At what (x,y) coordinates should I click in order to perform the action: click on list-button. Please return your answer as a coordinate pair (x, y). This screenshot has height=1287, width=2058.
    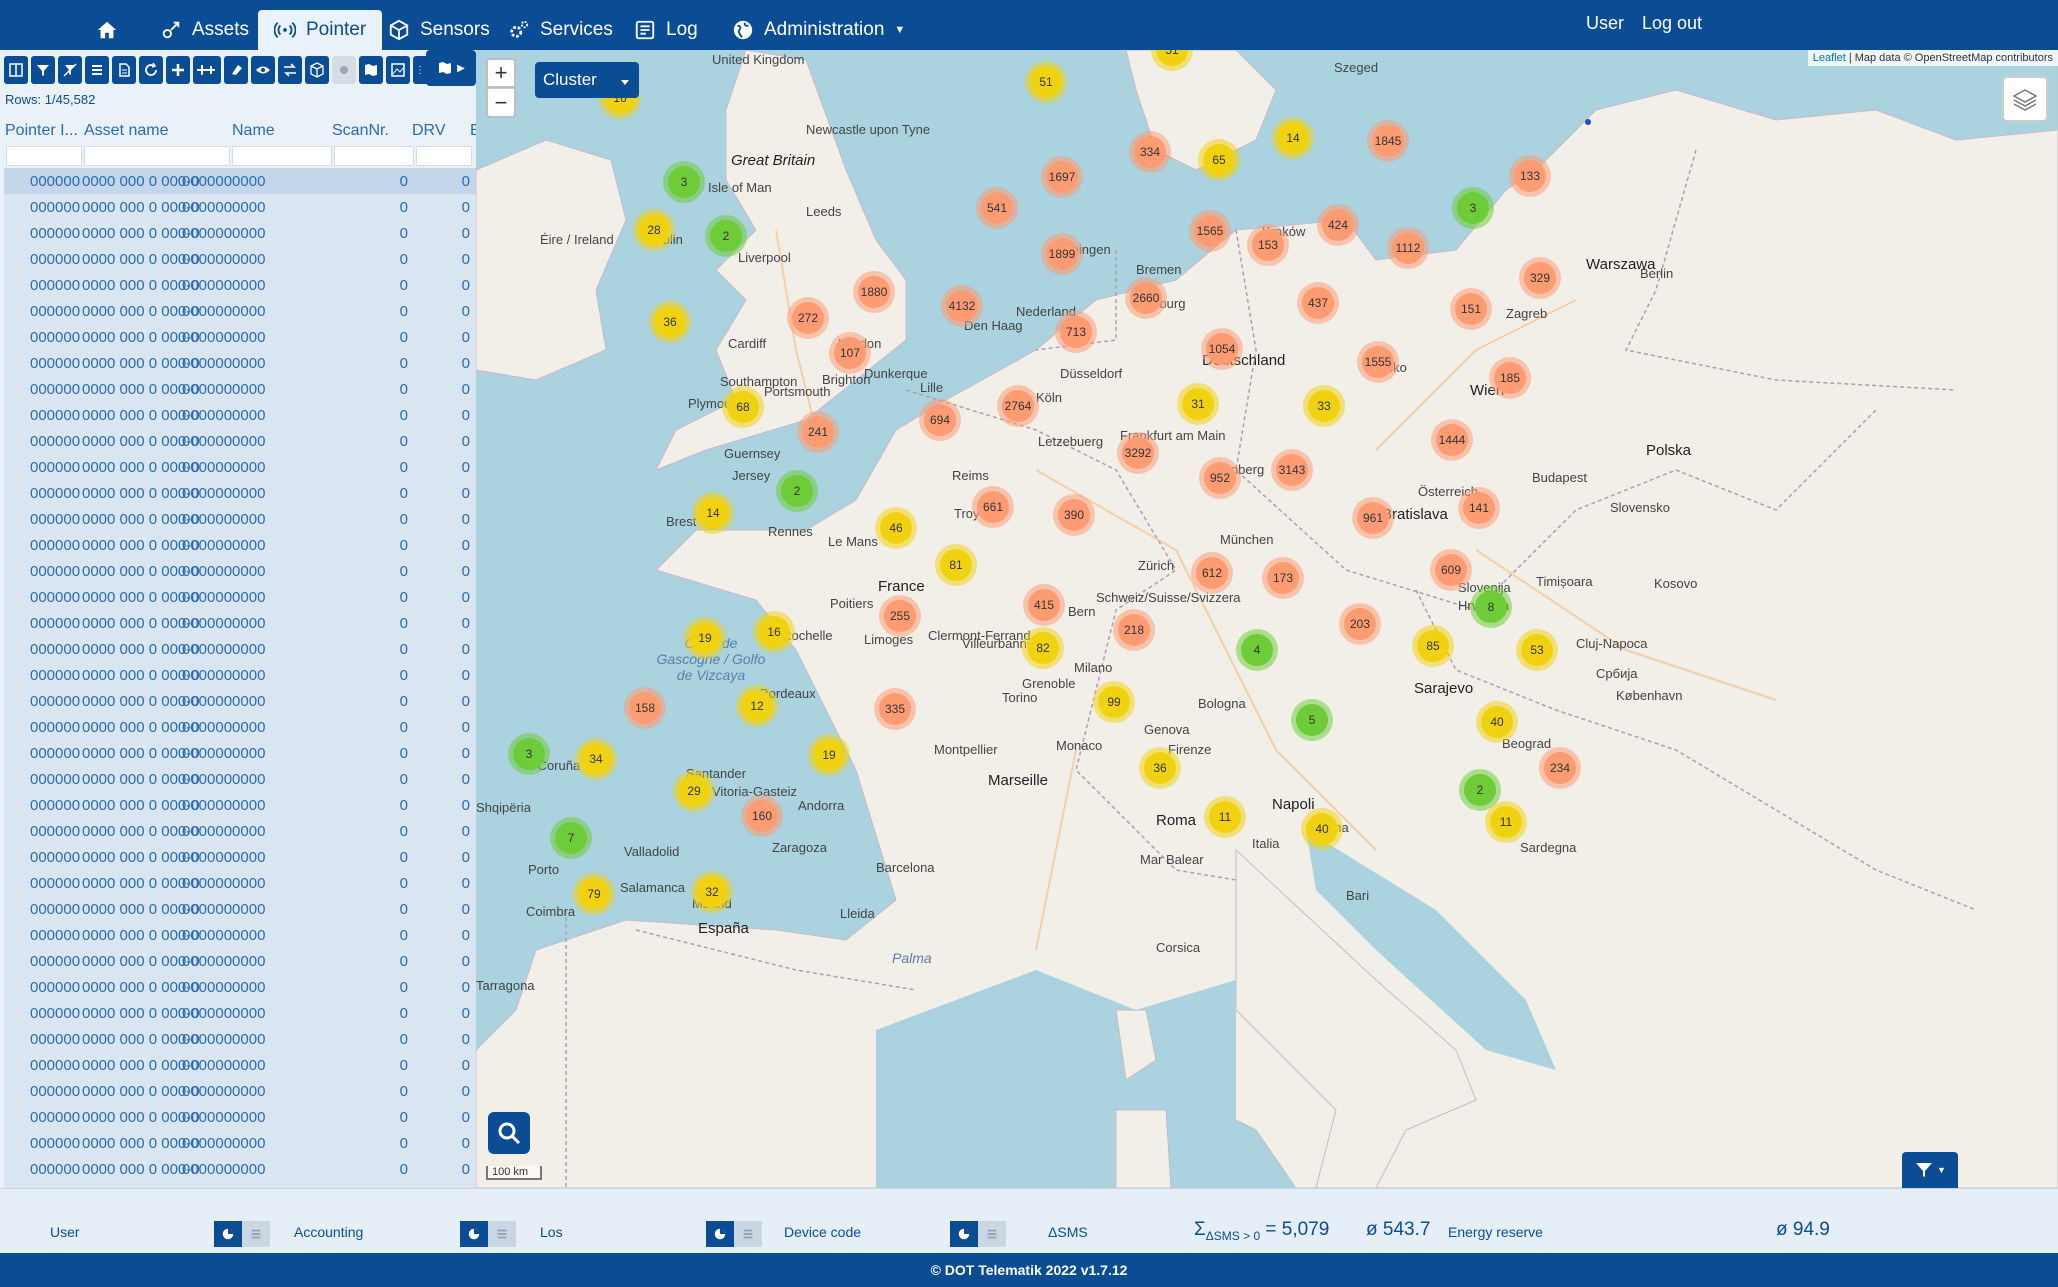
    Looking at the image, I should click on (97, 70).